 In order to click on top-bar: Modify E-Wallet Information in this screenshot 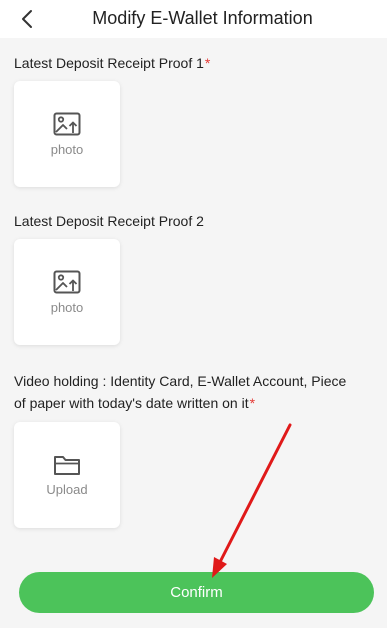, I will do `click(193, 19)`.